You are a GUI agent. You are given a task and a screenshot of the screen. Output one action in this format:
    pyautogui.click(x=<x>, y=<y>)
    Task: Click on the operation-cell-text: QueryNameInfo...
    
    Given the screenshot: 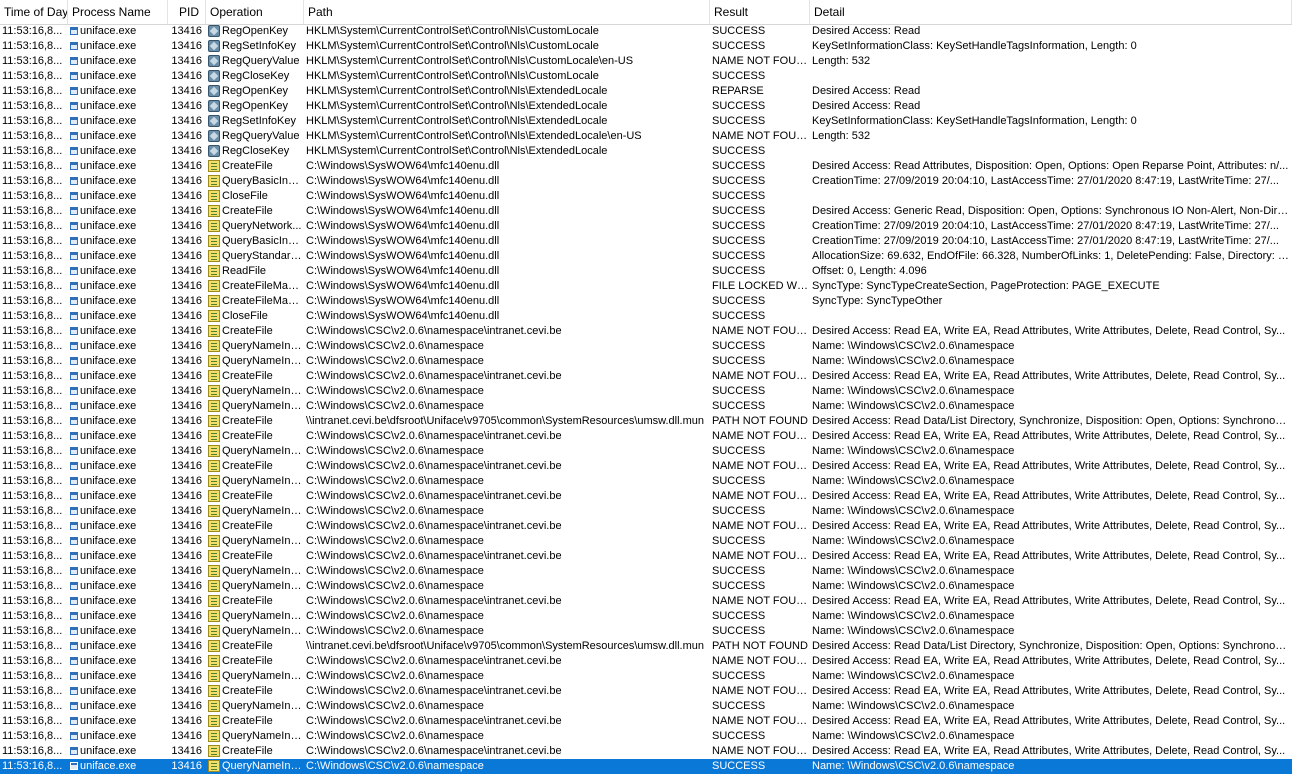 What is the action you would take?
    pyautogui.click(x=263, y=631)
    